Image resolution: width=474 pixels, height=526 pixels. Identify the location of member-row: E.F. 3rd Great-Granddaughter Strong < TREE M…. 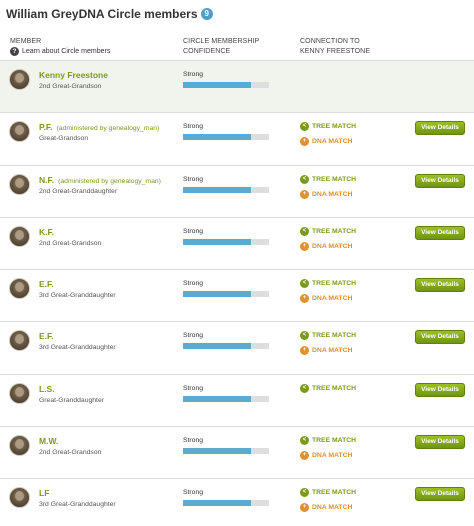
(237, 295).